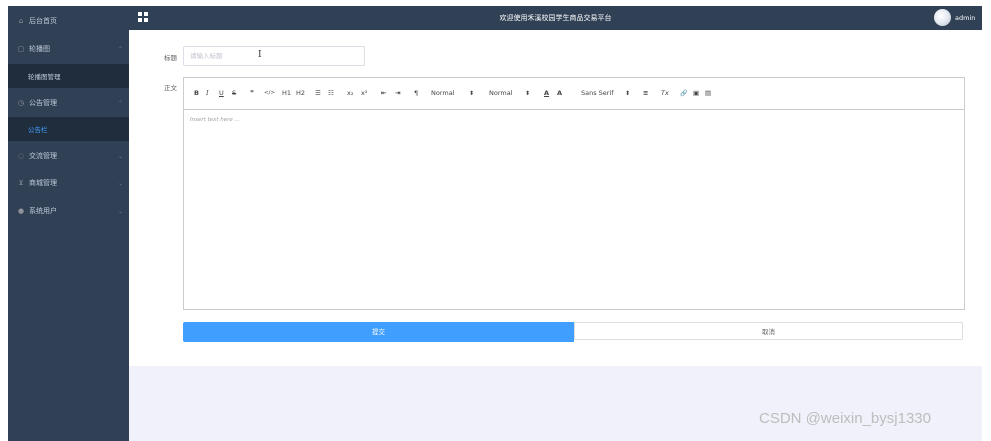 This screenshot has height=441, width=991. Describe the element at coordinates (845, 418) in the screenshot. I see `watermark: CSDN @weixin_bysj1330` at that location.